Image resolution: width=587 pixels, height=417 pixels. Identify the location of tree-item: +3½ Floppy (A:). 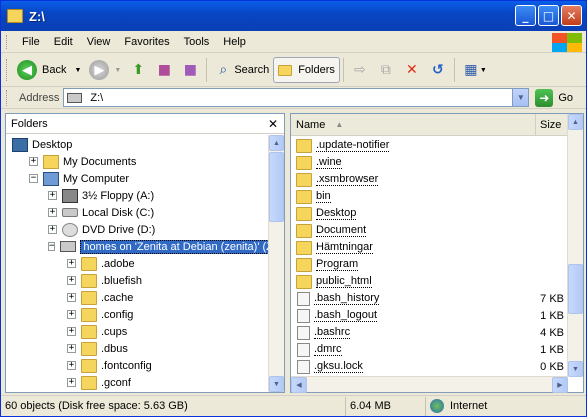
(139, 195).